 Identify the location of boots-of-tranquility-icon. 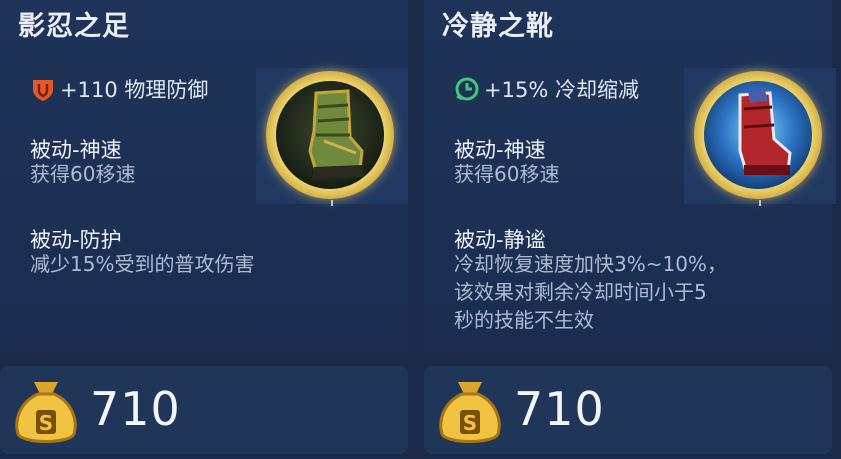
(758, 135).